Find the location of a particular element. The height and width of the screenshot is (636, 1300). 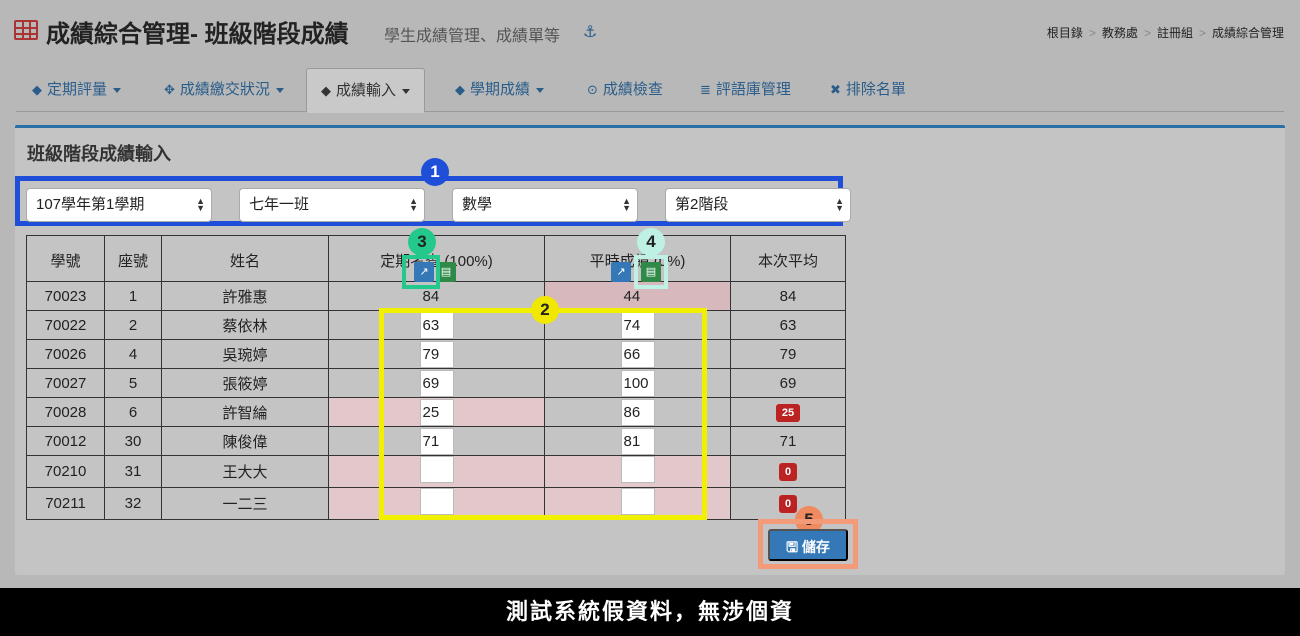

regular-paste-callout-box is located at coordinates (651, 272).